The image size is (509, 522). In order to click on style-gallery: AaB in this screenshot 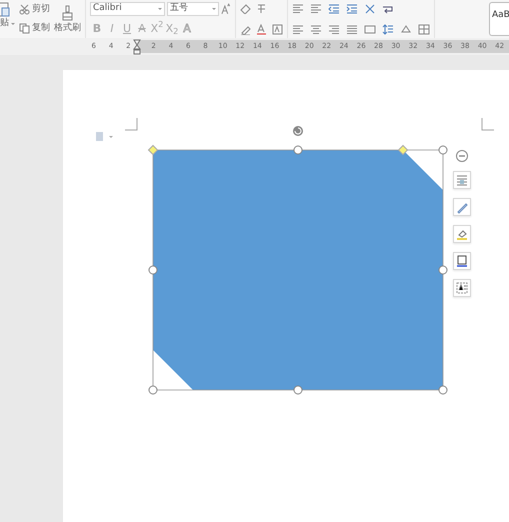, I will do `click(499, 19)`.